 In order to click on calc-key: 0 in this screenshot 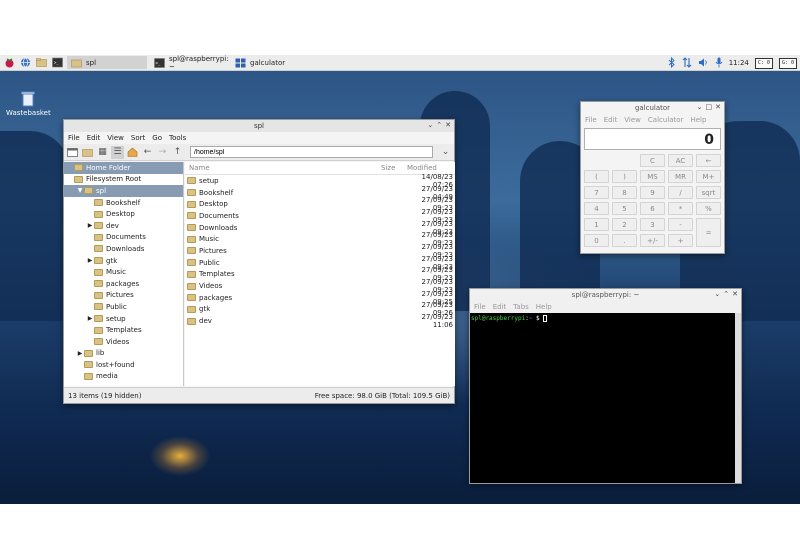, I will do `click(596, 240)`.